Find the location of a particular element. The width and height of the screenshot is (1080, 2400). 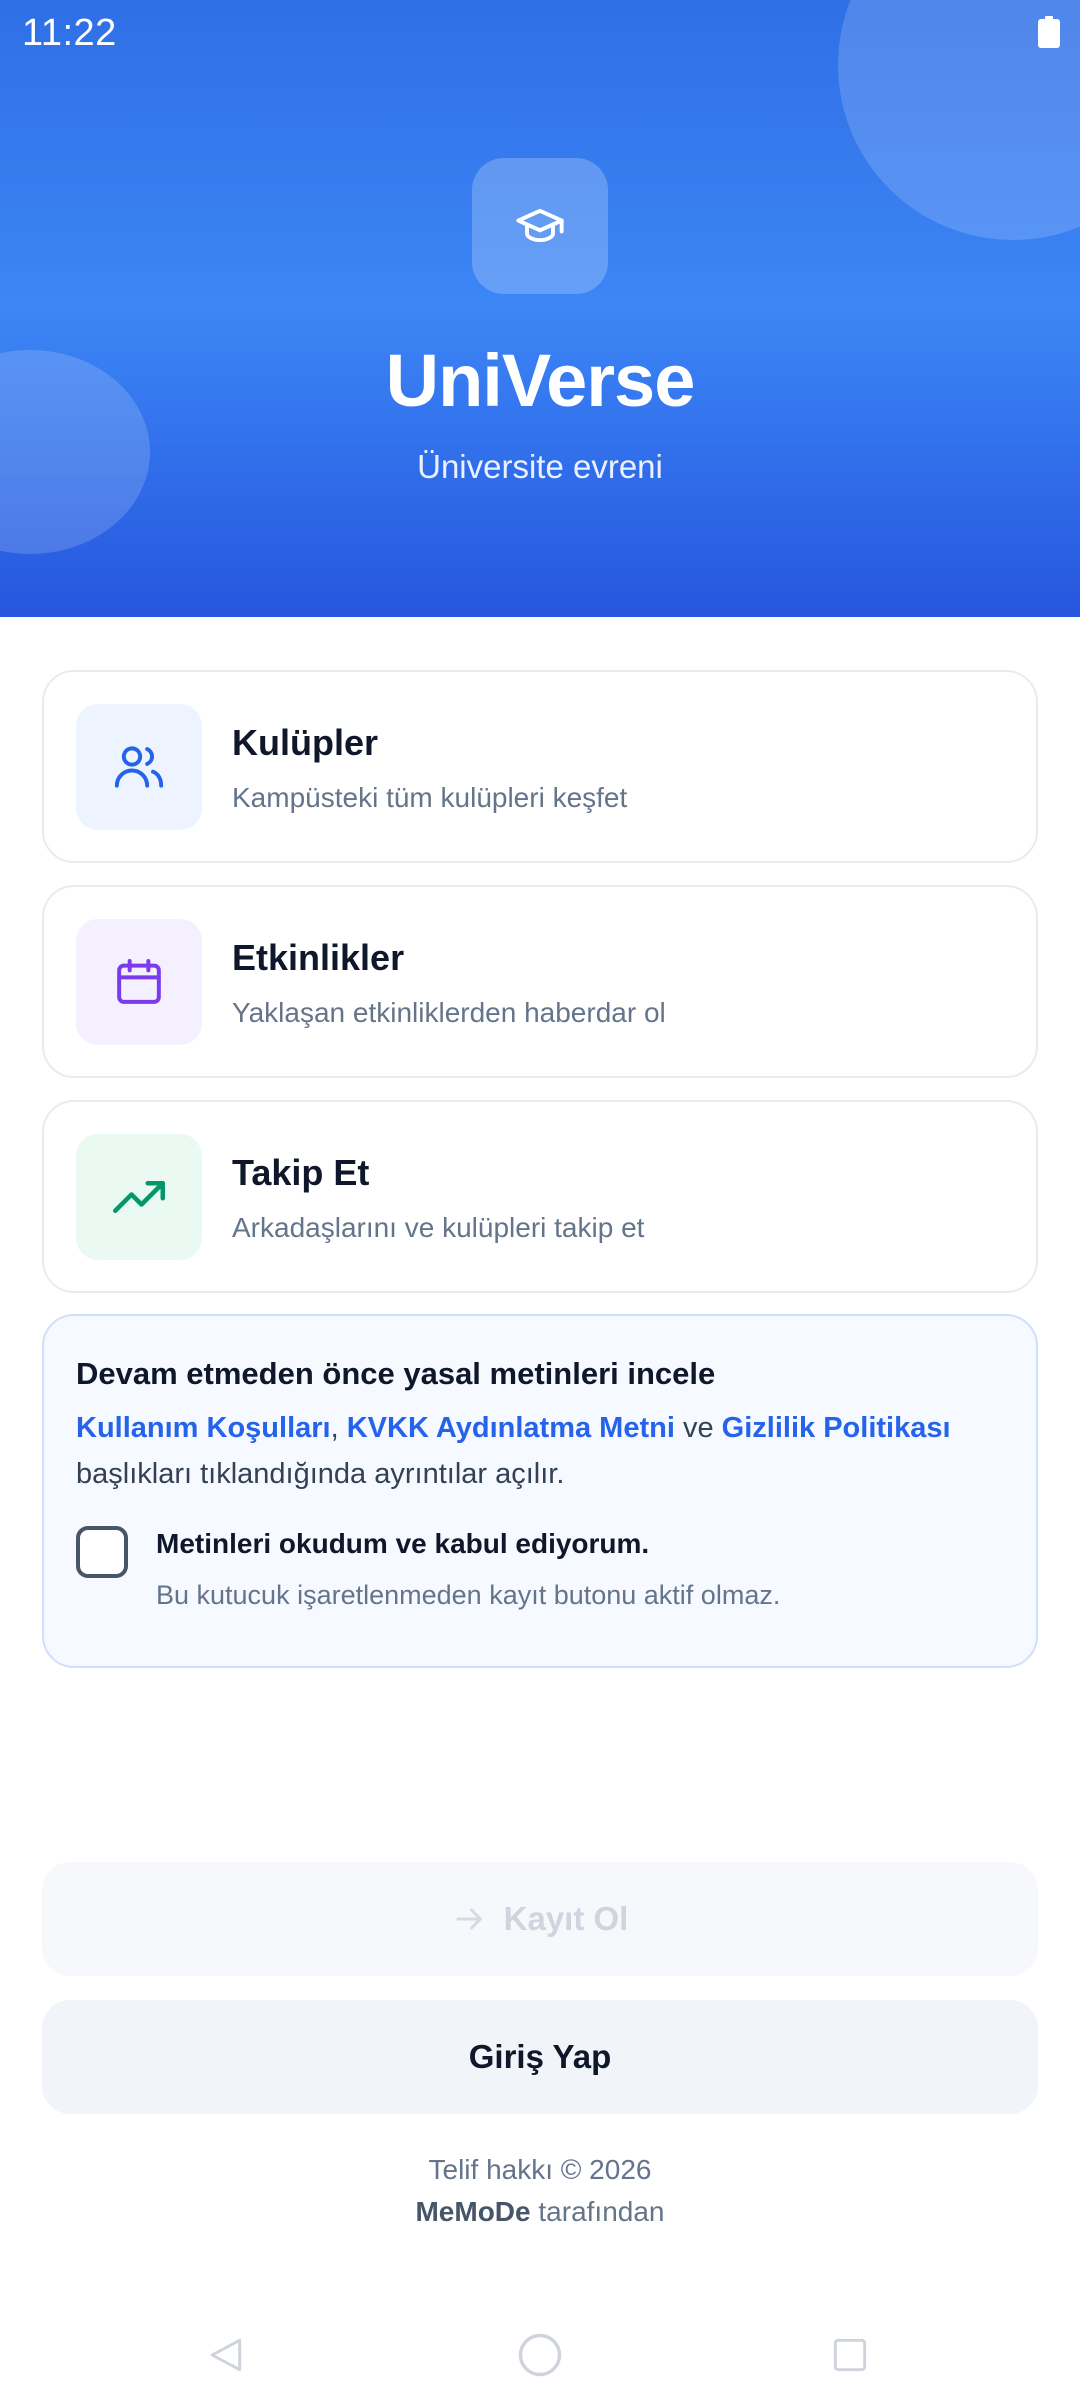

status-time: 11:22 is located at coordinates (69, 33).